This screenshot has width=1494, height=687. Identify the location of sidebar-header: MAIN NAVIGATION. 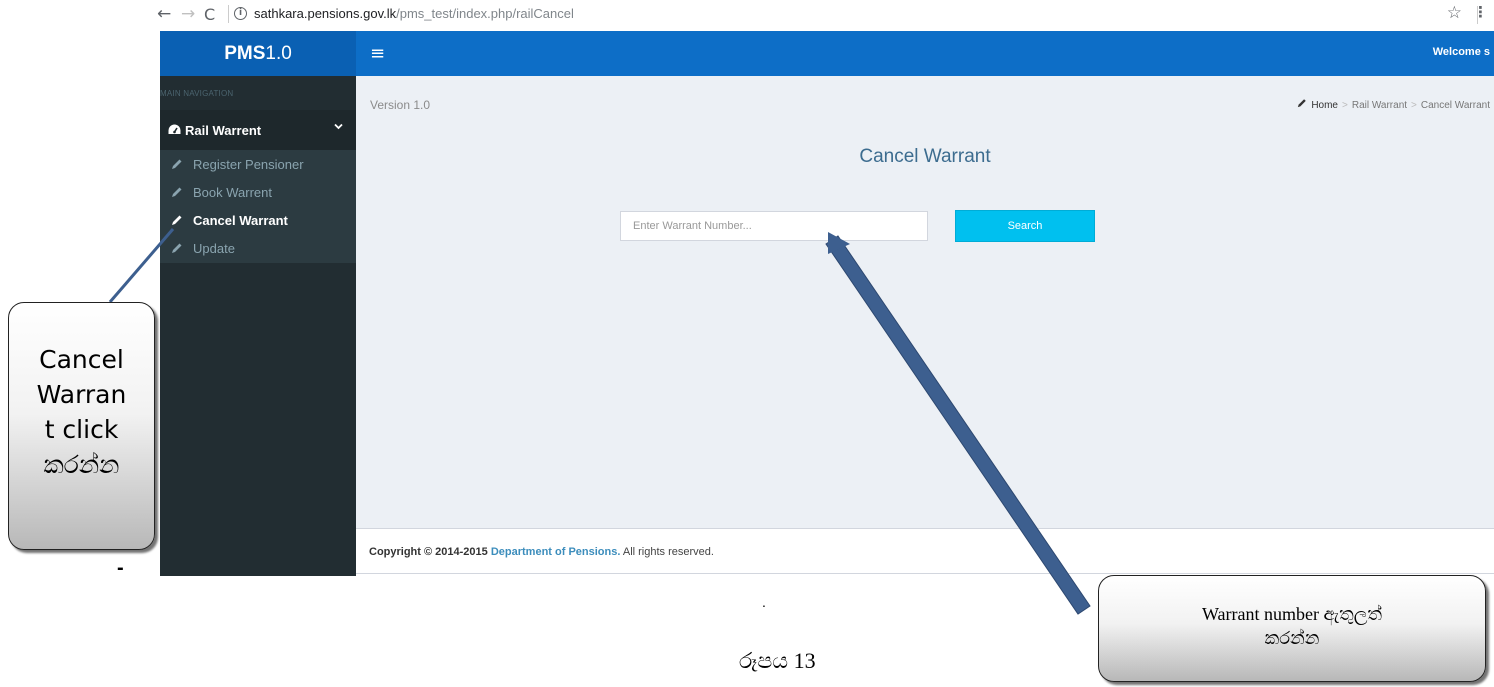
(197, 93).